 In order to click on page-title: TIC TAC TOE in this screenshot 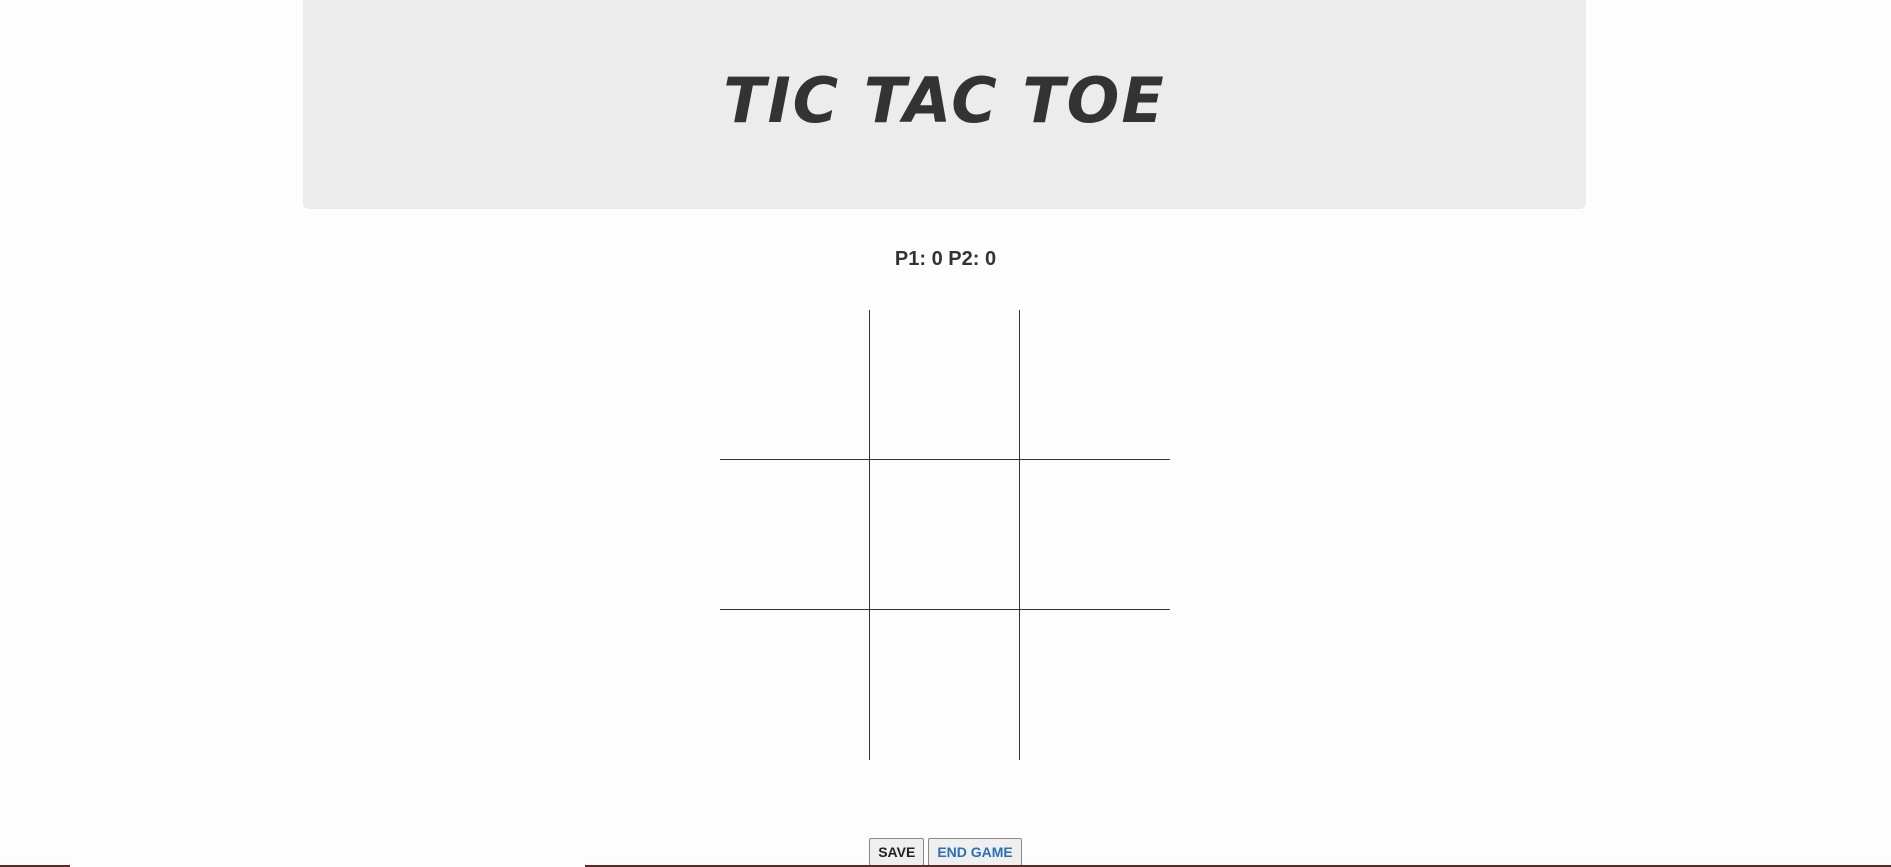, I will do `click(944, 100)`.